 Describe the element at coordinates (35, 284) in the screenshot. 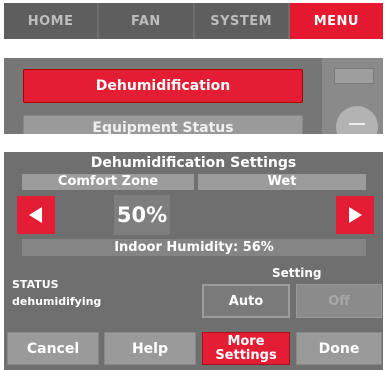

I see `status-label: STATUS` at that location.